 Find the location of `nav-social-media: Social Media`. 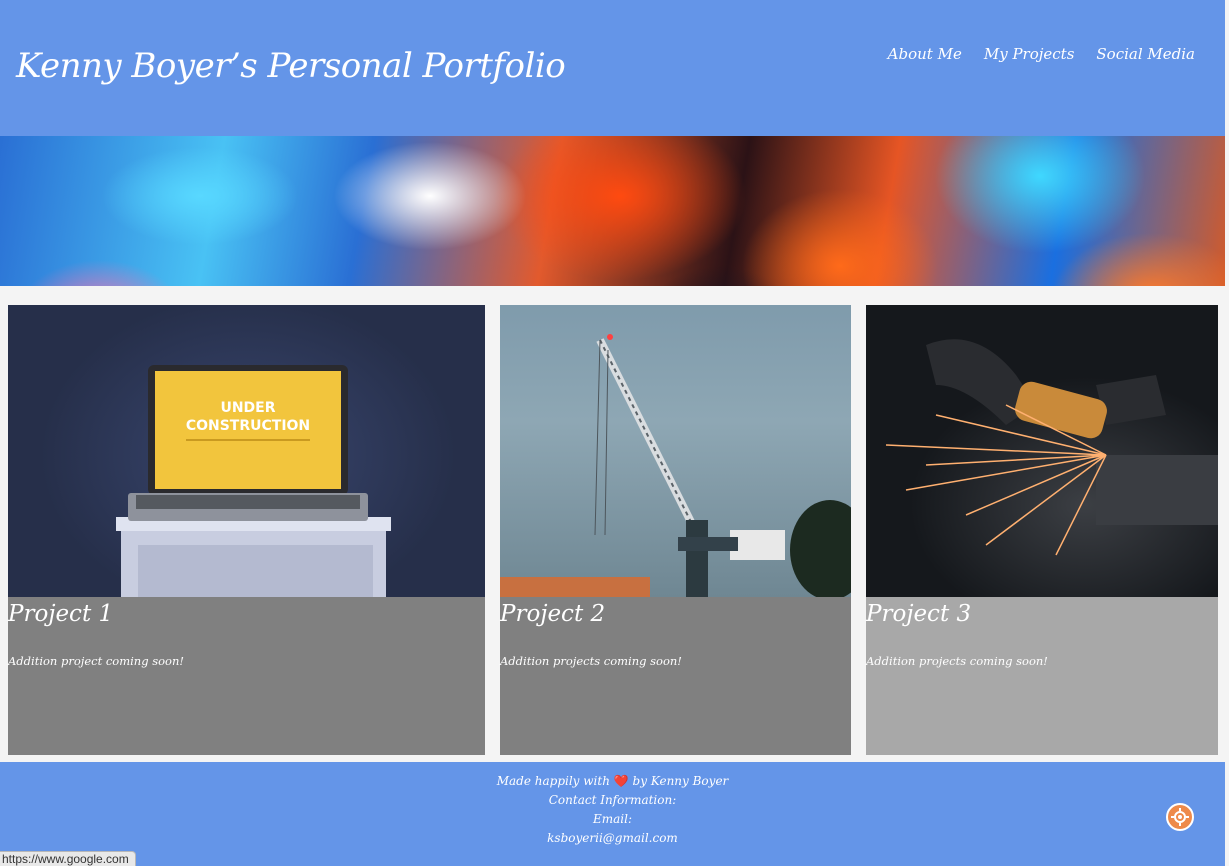

nav-social-media: Social Media is located at coordinates (1145, 54).